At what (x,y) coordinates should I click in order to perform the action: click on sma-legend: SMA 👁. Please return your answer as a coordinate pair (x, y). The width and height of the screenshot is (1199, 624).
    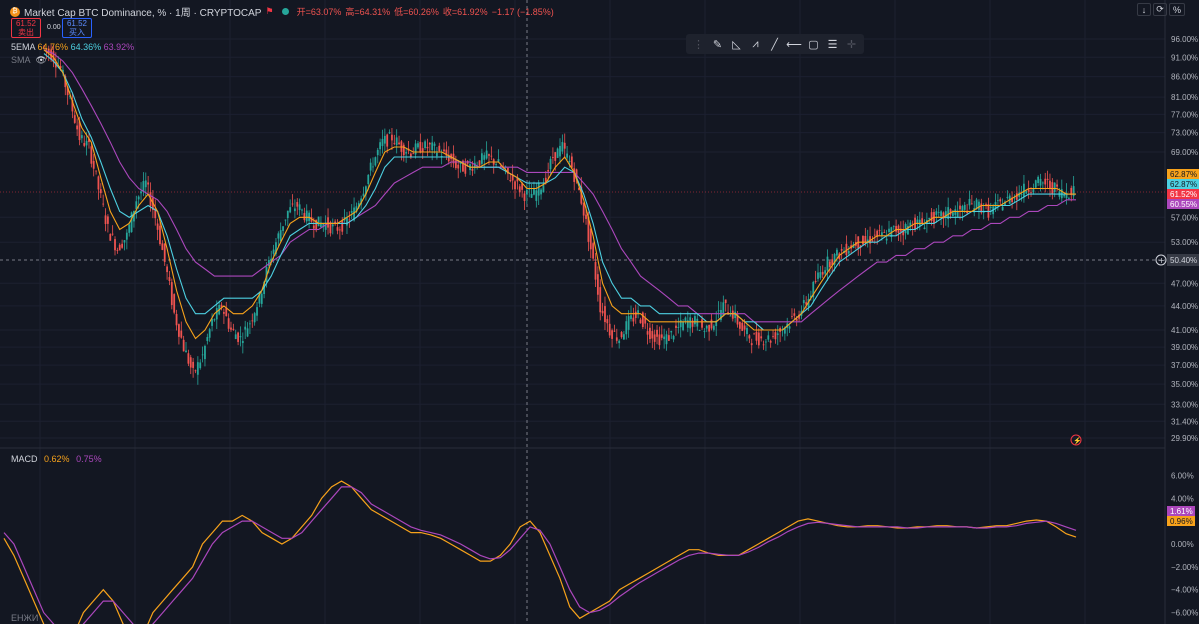
    Looking at the image, I should click on (29, 60).